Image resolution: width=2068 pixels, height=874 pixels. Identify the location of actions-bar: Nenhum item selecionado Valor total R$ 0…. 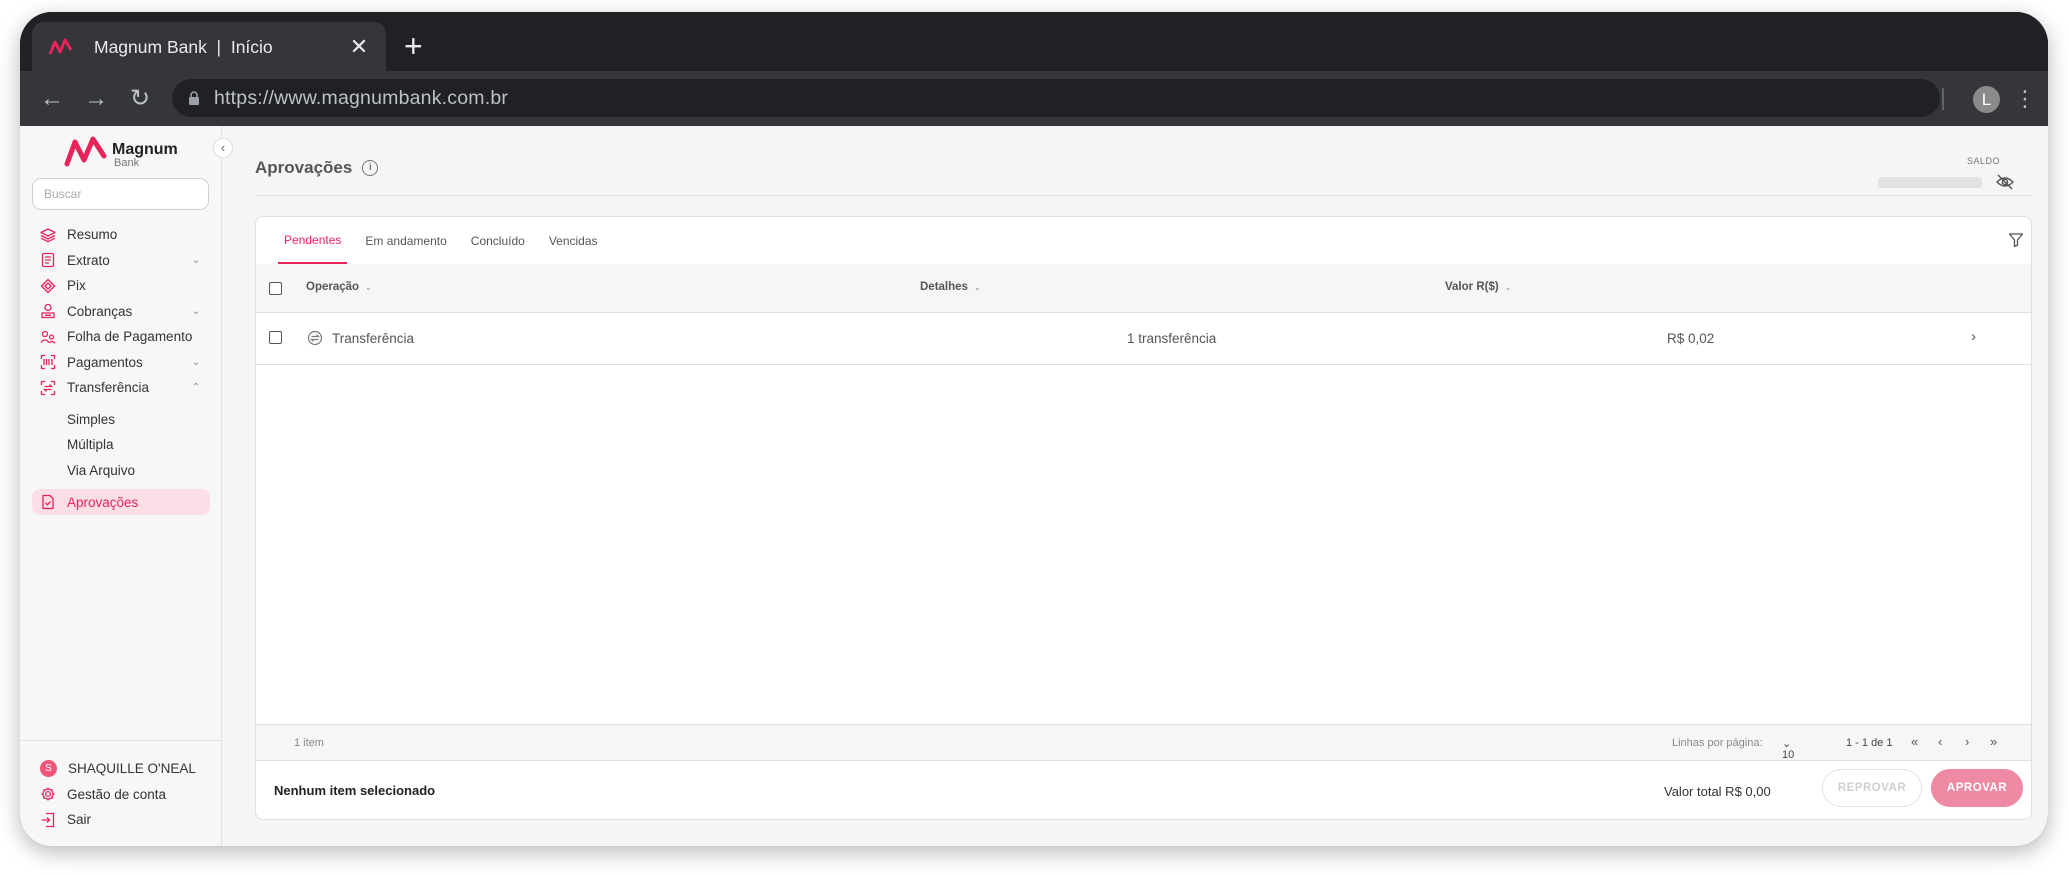
(1143, 790).